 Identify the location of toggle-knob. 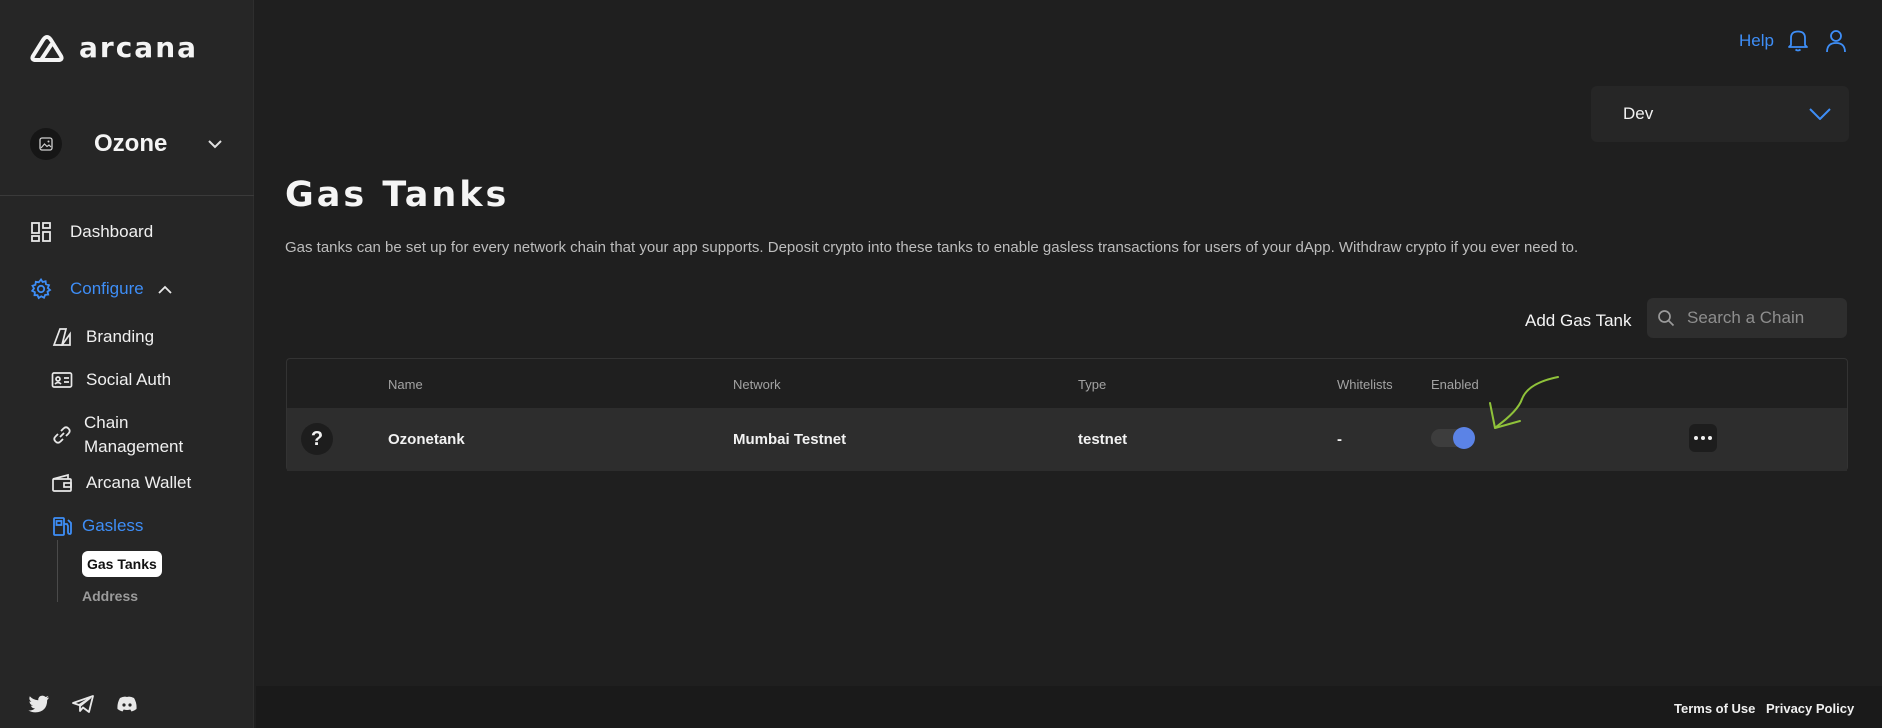
(1464, 438).